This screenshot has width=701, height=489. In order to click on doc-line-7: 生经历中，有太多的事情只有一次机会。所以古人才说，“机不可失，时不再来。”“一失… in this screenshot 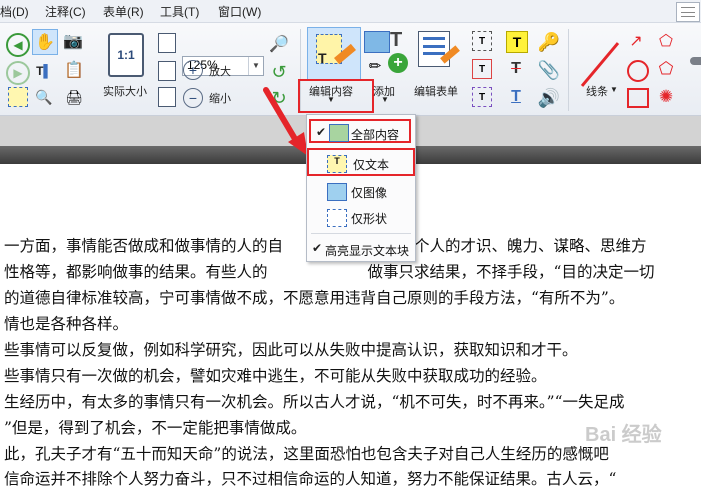, I will do `click(314, 402)`.